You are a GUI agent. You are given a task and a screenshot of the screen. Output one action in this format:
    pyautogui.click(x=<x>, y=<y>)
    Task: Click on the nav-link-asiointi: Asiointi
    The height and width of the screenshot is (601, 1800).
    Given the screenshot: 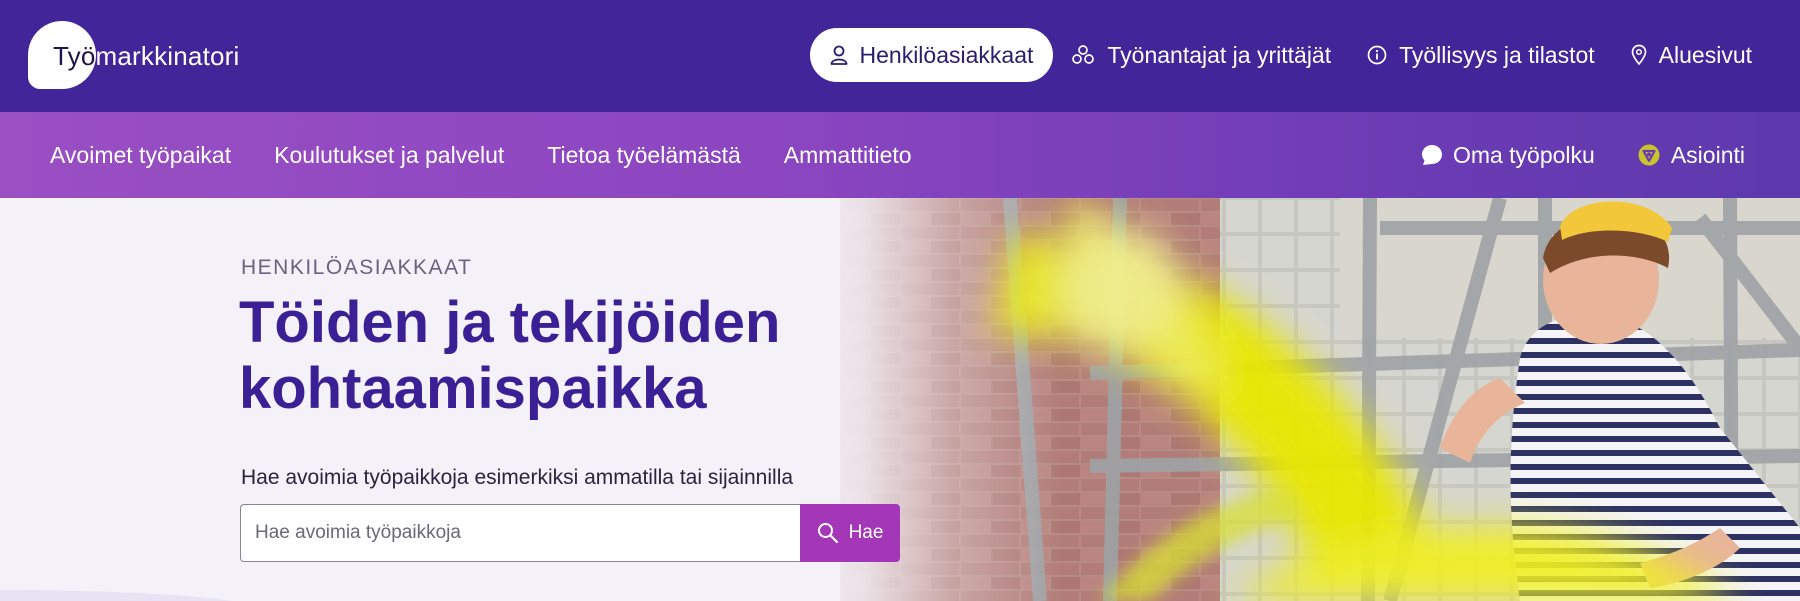 What is the action you would take?
    pyautogui.click(x=1691, y=155)
    